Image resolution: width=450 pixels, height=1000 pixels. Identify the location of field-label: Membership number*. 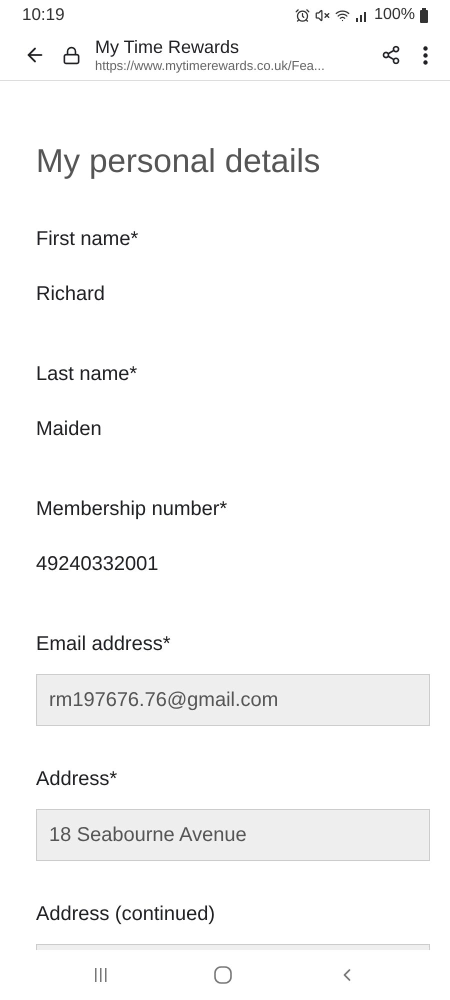
(132, 509).